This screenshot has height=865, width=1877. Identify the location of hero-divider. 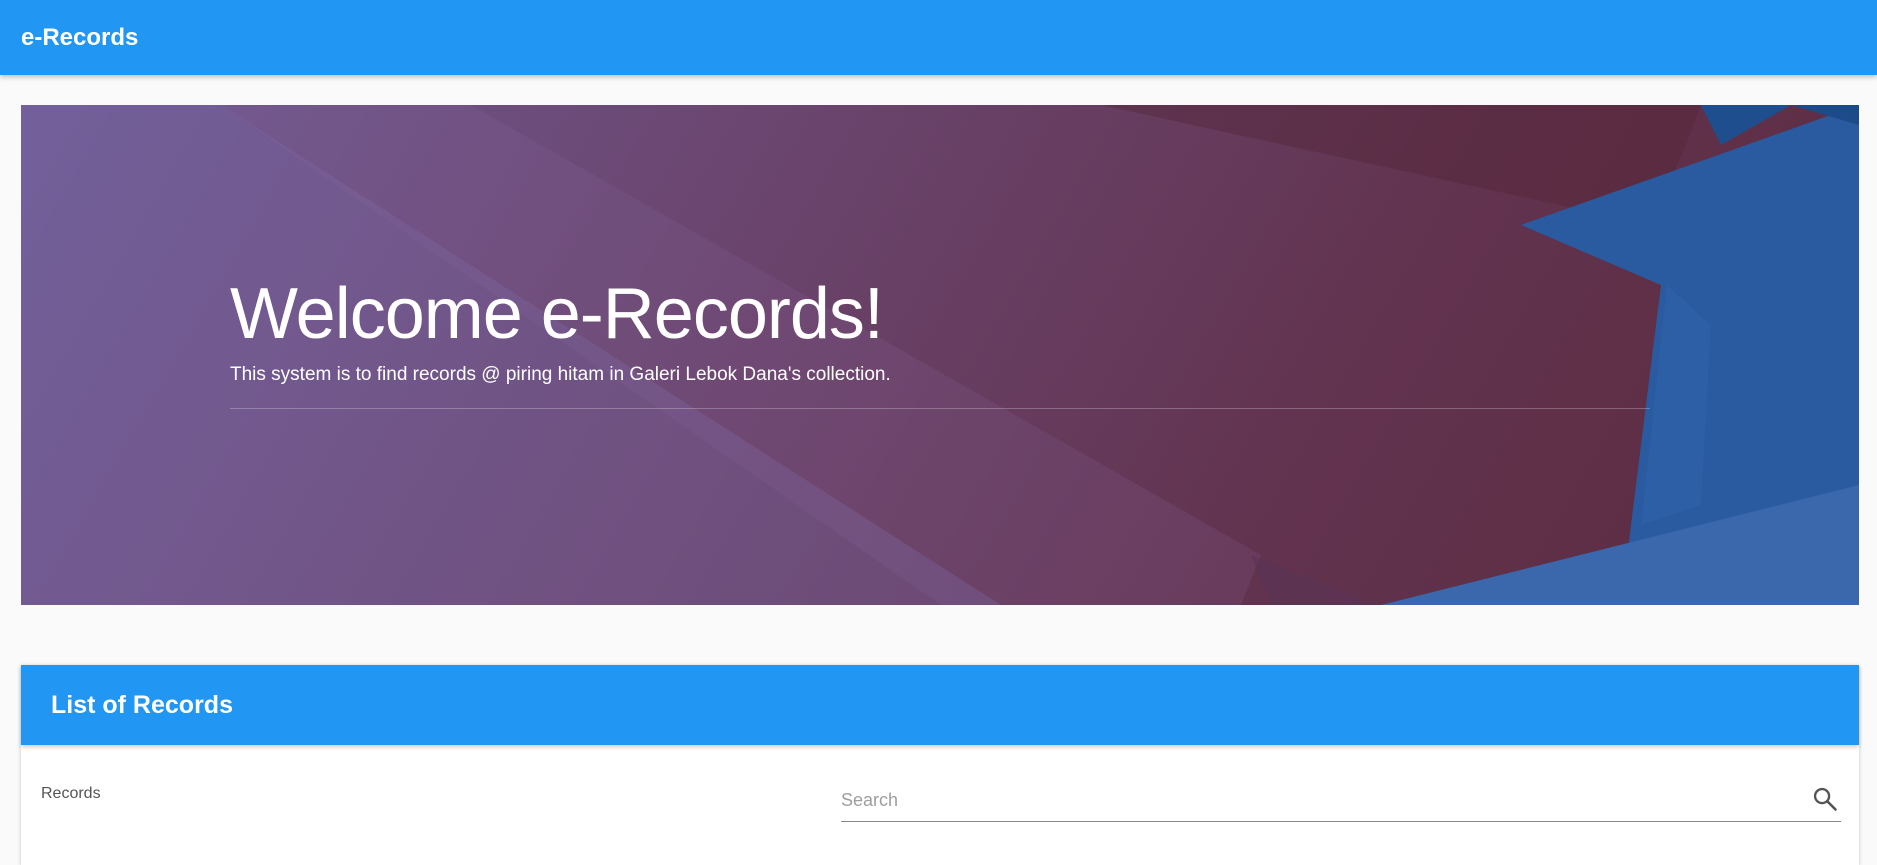
(940, 409).